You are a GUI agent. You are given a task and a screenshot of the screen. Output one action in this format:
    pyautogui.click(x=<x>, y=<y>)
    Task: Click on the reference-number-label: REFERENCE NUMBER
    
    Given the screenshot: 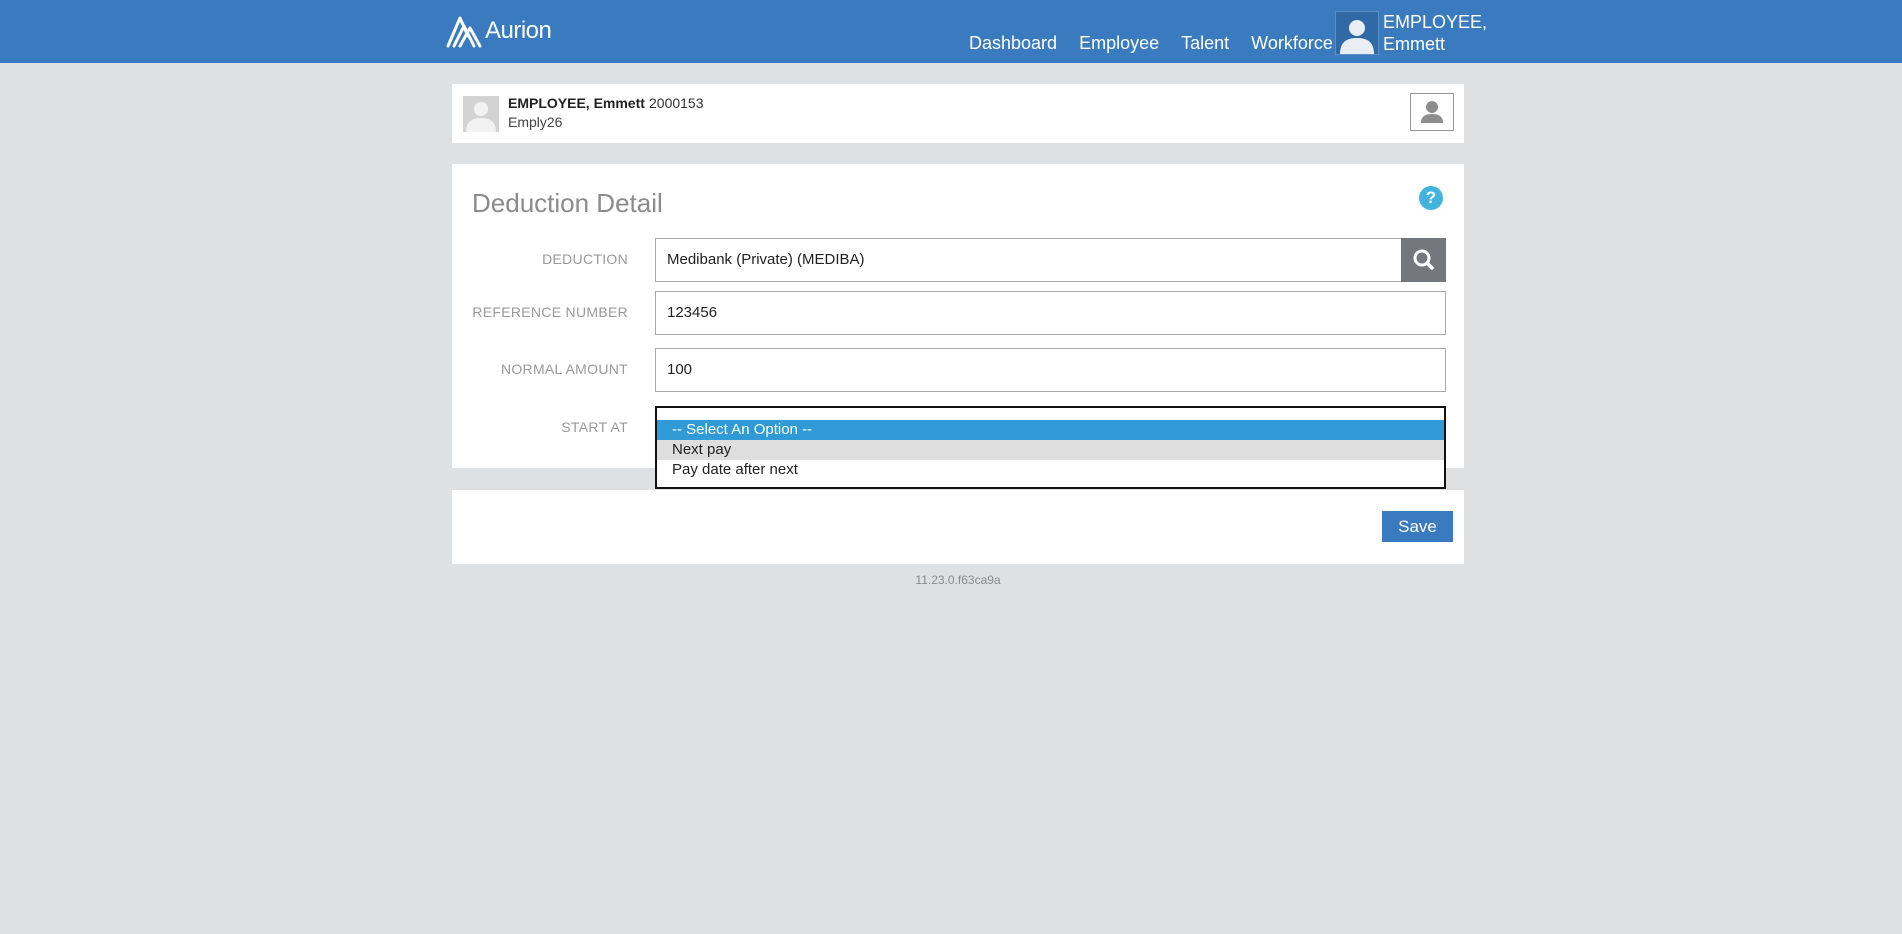 What is the action you would take?
    pyautogui.click(x=550, y=312)
    